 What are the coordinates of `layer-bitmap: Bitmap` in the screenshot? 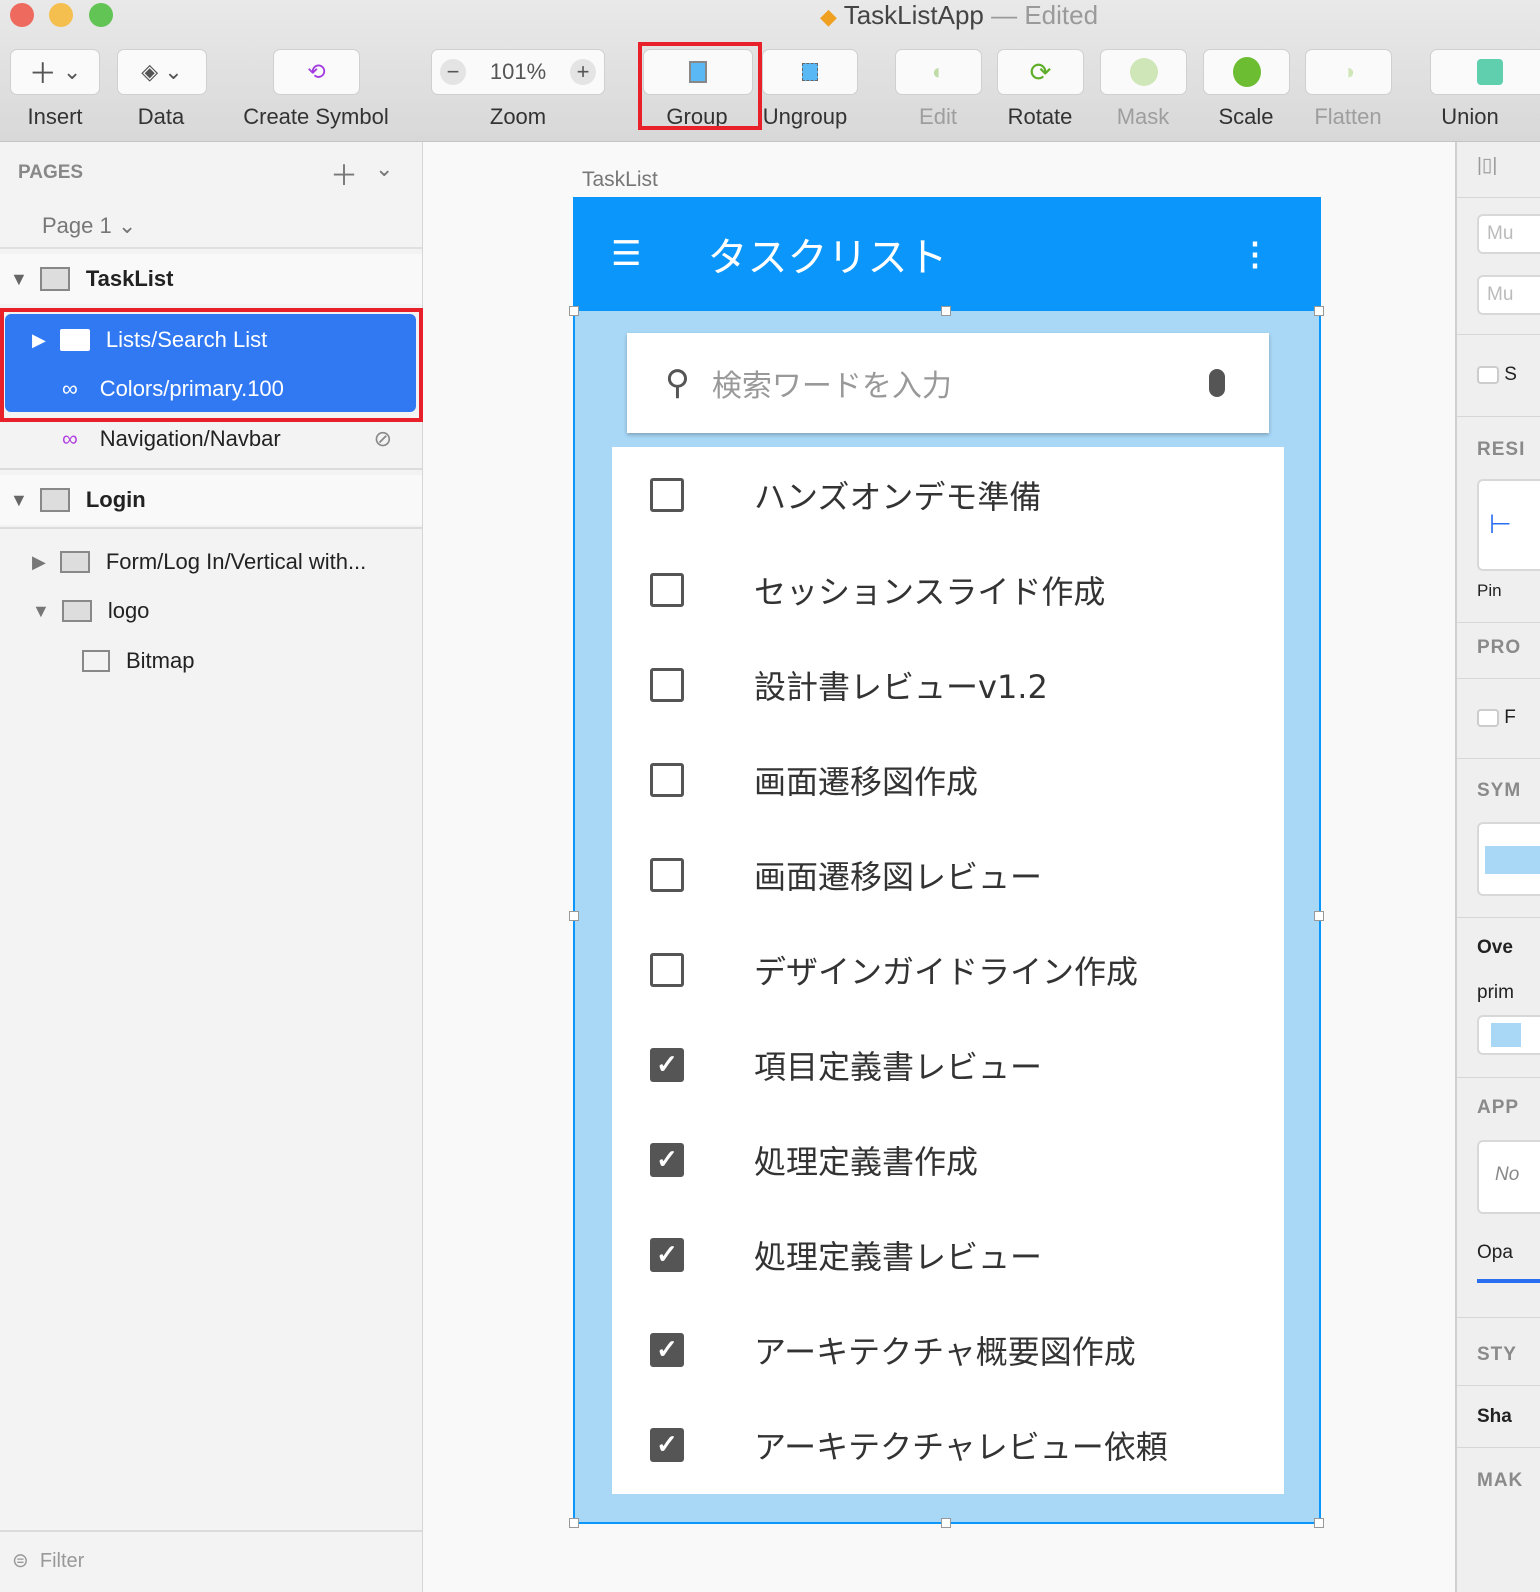 It's located at (211, 661).